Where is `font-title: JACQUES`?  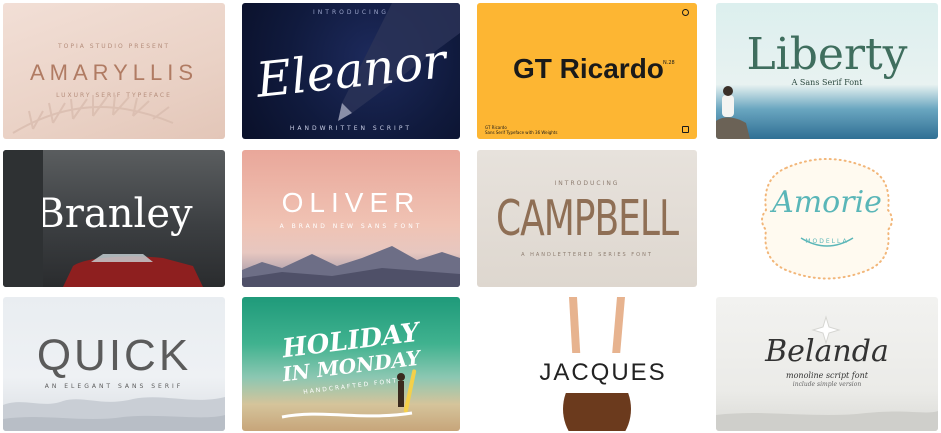
font-title: JACQUES is located at coordinates (603, 372).